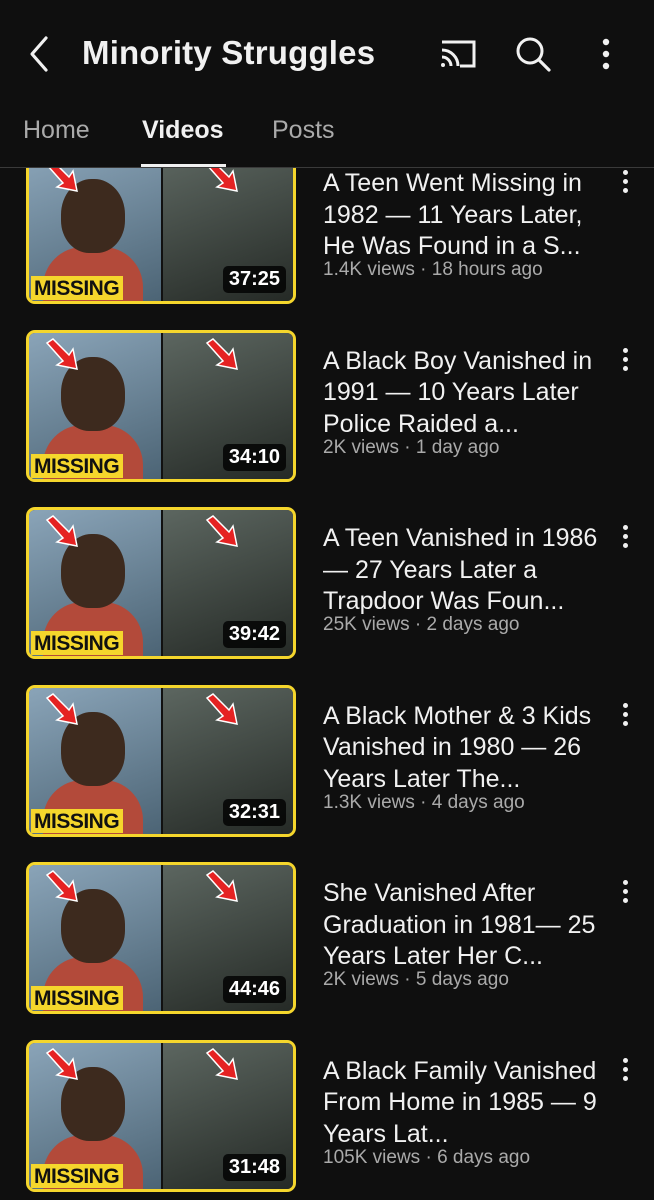 Image resolution: width=654 pixels, height=1200 pixels. Describe the element at coordinates (183, 130) in the screenshot. I see `tab-videos: Videos` at that location.